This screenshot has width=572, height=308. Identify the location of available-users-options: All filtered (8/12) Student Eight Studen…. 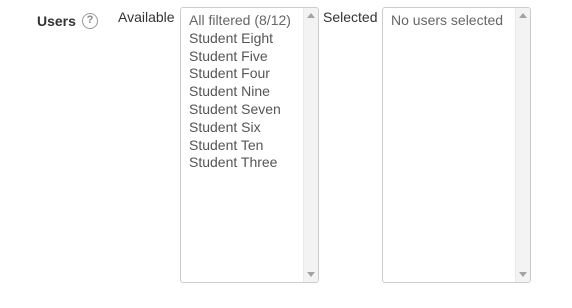
(244, 92).